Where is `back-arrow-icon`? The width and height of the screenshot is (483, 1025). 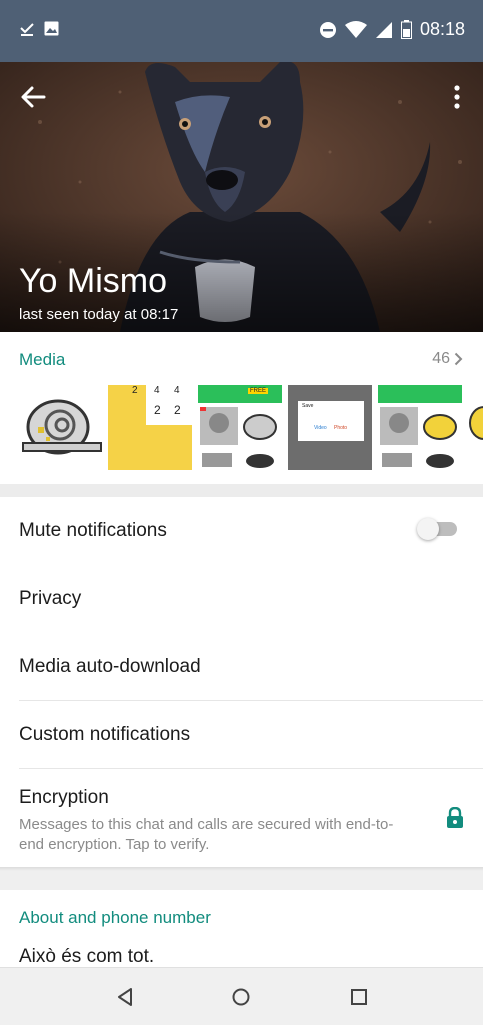
back-arrow-icon is located at coordinates (33, 97).